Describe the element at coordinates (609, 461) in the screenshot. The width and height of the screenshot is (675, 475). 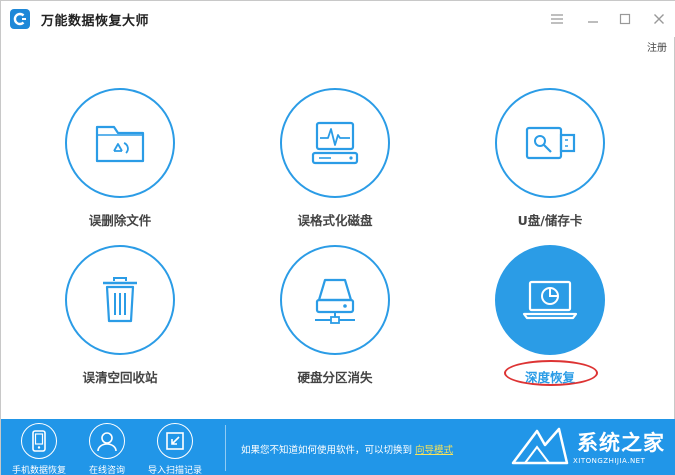
I see `watermark-url: XITONGZHIJIA.NET` at that location.